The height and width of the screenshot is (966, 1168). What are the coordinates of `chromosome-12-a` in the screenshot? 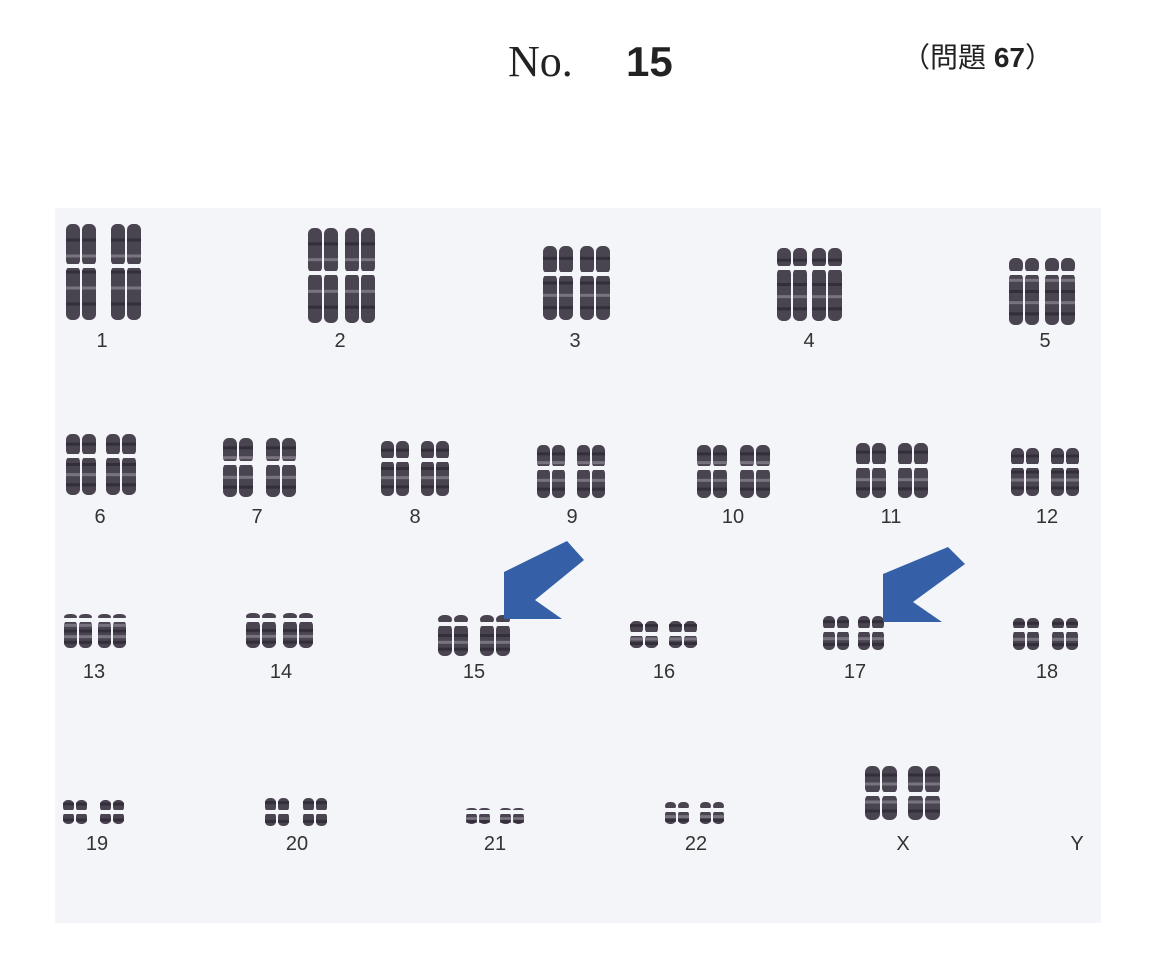 It's located at (1025, 472).